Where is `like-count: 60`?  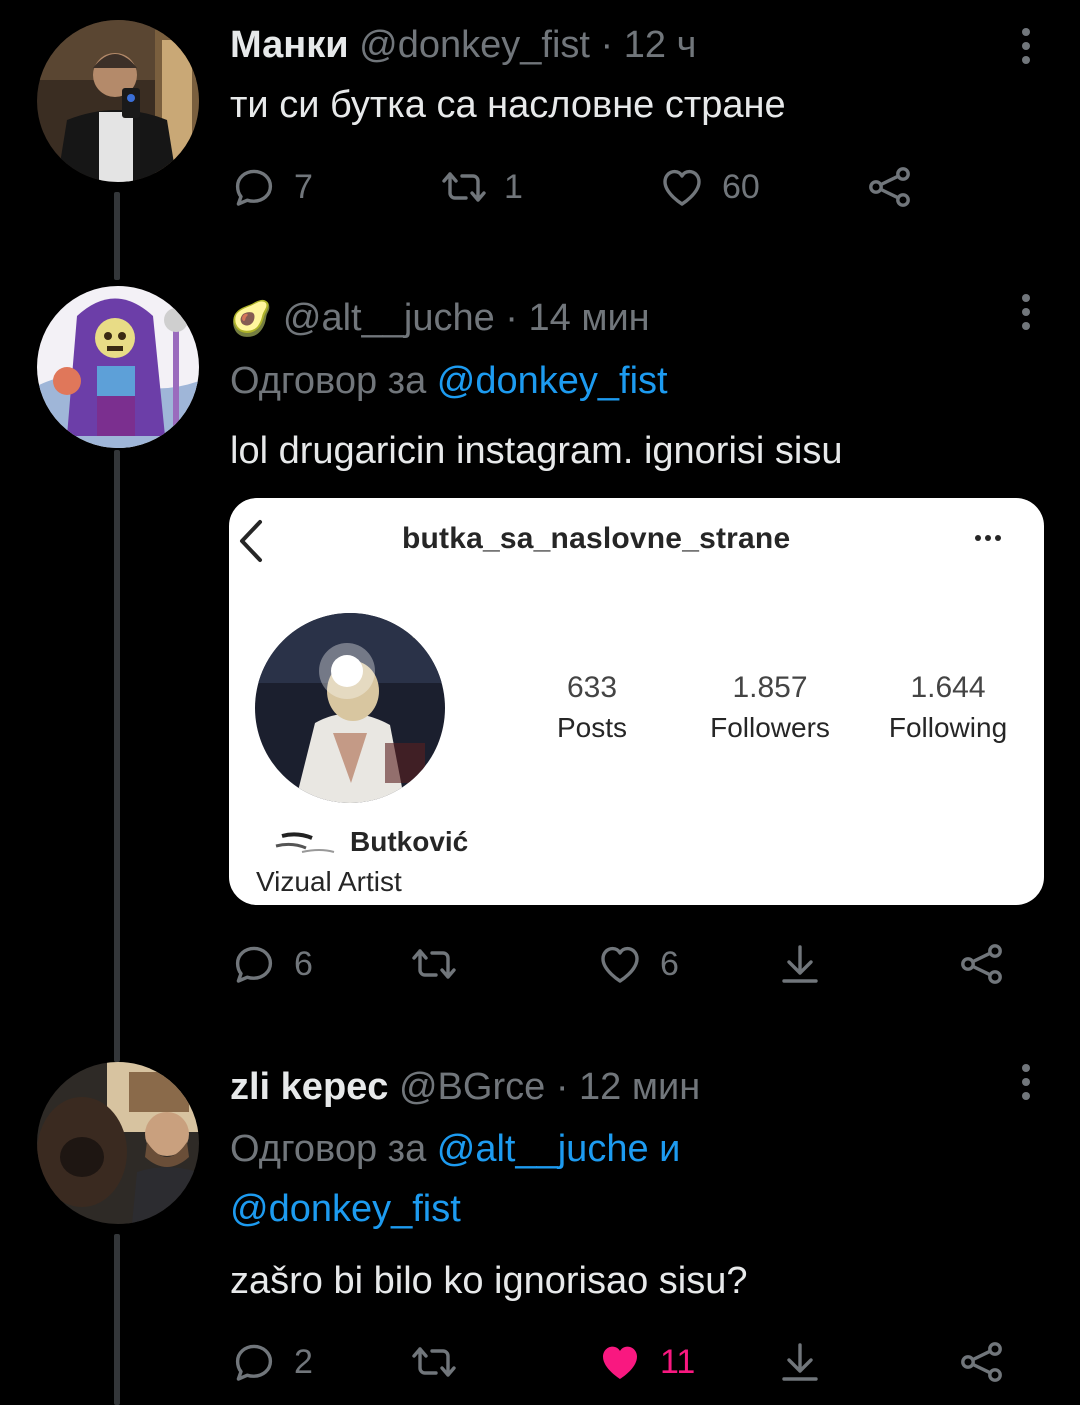 like-count: 60 is located at coordinates (741, 186).